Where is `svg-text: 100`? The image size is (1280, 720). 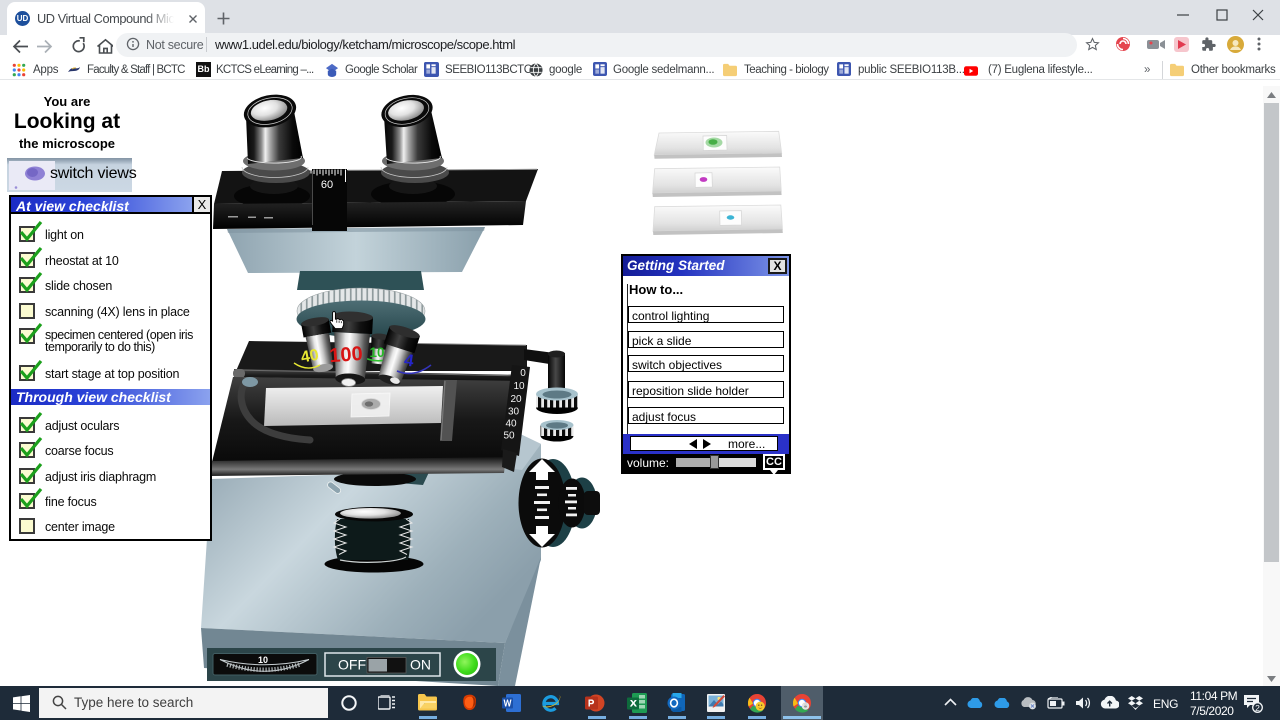 svg-text: 100 is located at coordinates (346, 355).